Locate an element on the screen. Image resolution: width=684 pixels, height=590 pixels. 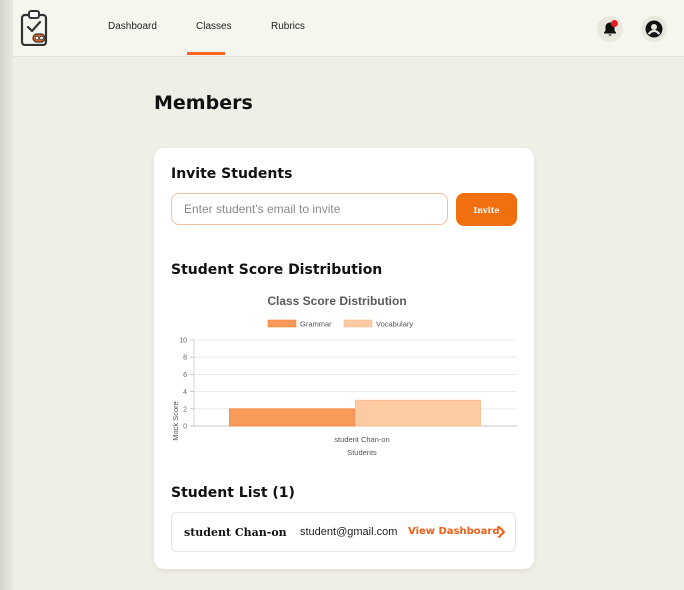
notification-badge is located at coordinates (614, 23).